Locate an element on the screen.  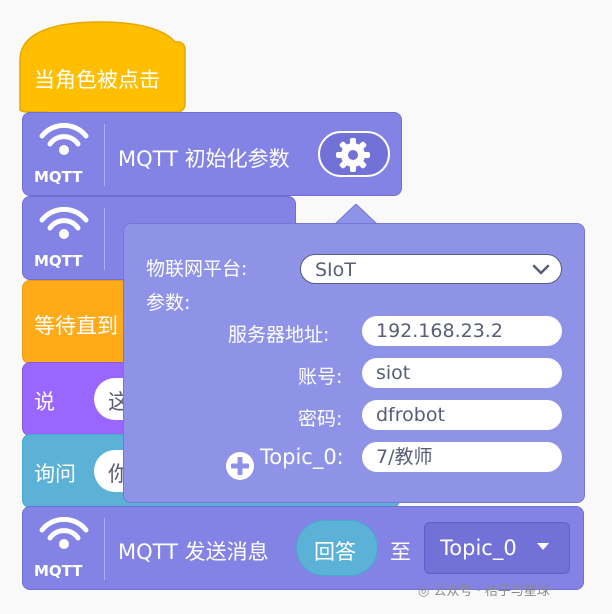
server-label: 服务器地址: is located at coordinates (279, 335).